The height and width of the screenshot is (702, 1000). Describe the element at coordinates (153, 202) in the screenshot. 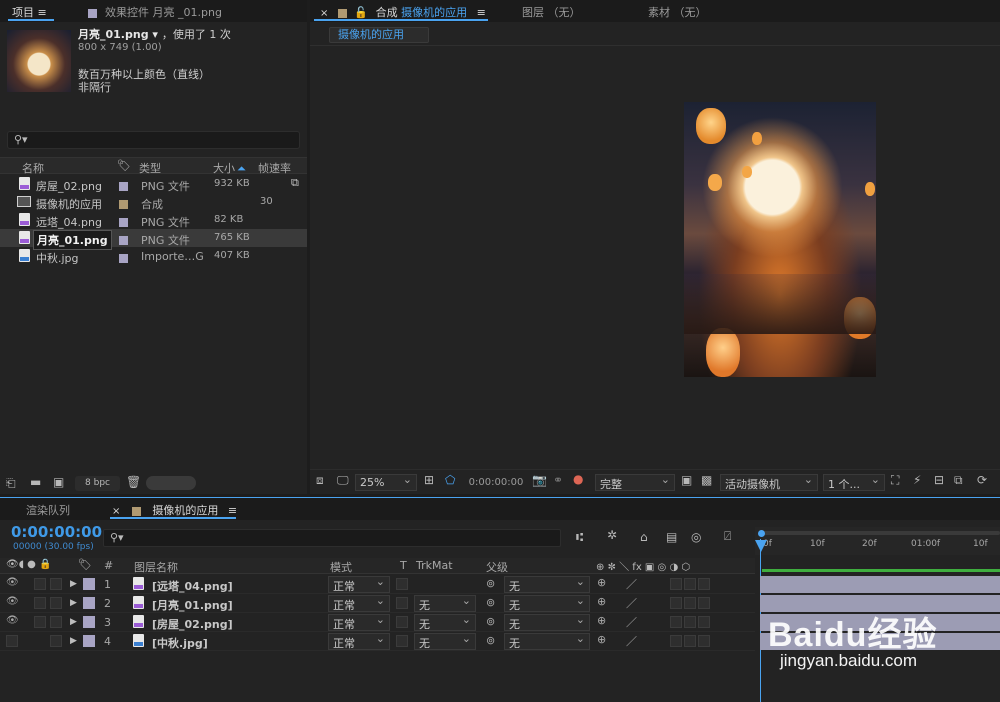

I see `project-item: 摄像机的应用 合成 30` at that location.